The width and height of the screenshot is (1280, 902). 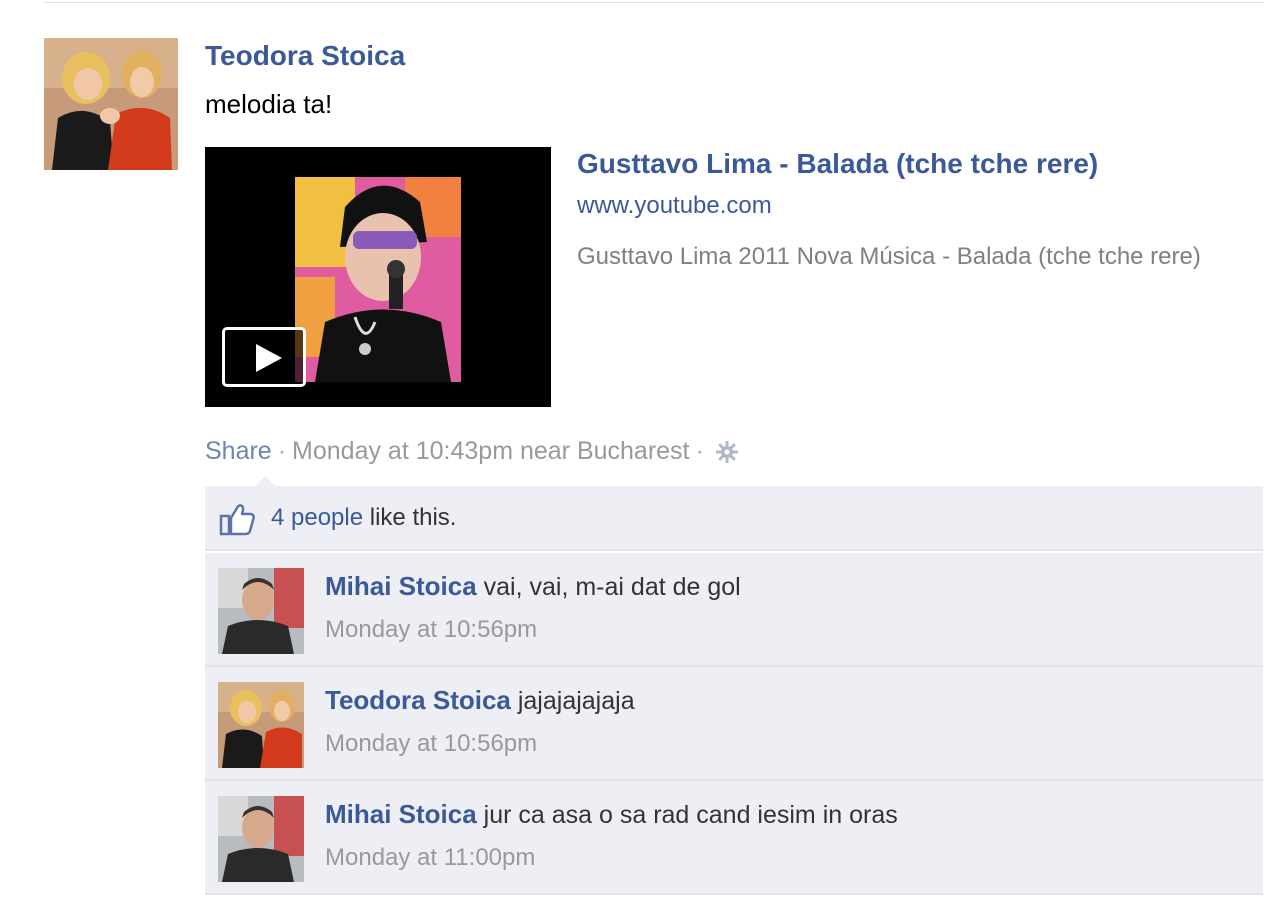 I want to click on share-link: Share, so click(x=238, y=451).